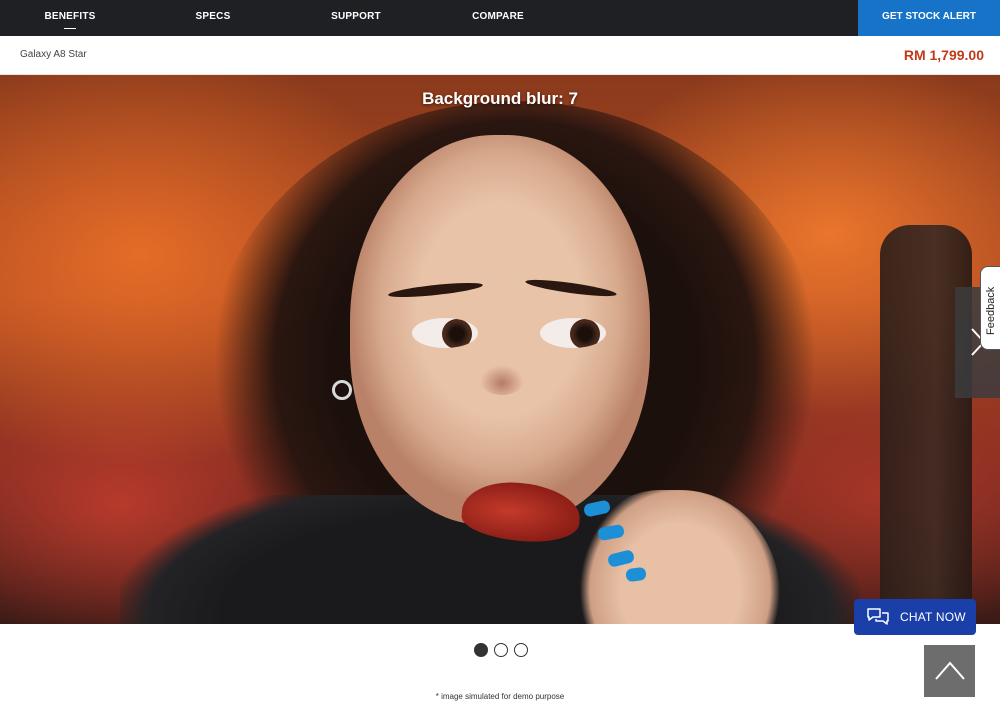 The height and width of the screenshot is (716, 1000). I want to click on nav-tab-compare: COMPARE, so click(498, 18).